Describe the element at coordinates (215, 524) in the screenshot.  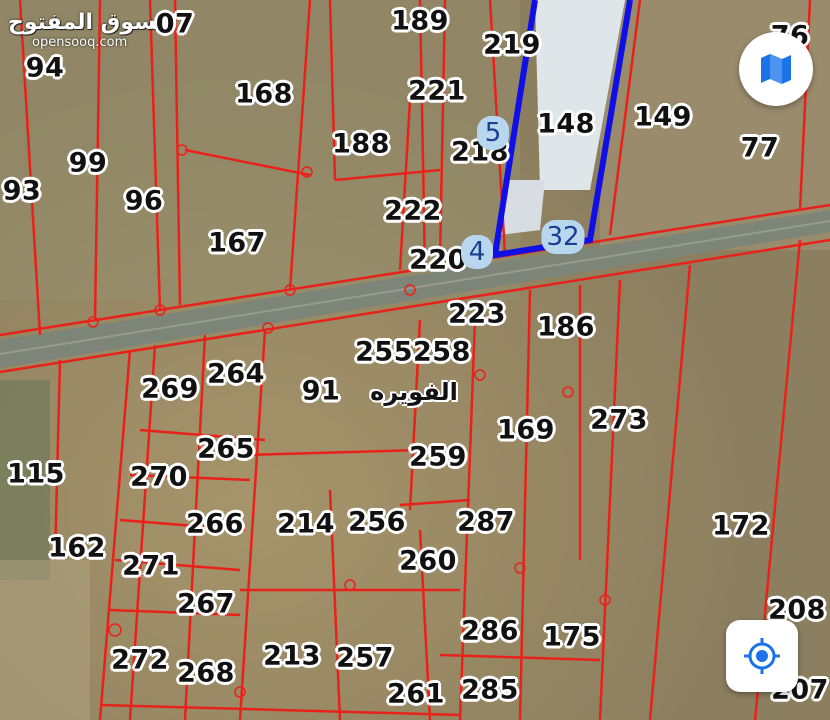
I see `parcel-label: 266` at that location.